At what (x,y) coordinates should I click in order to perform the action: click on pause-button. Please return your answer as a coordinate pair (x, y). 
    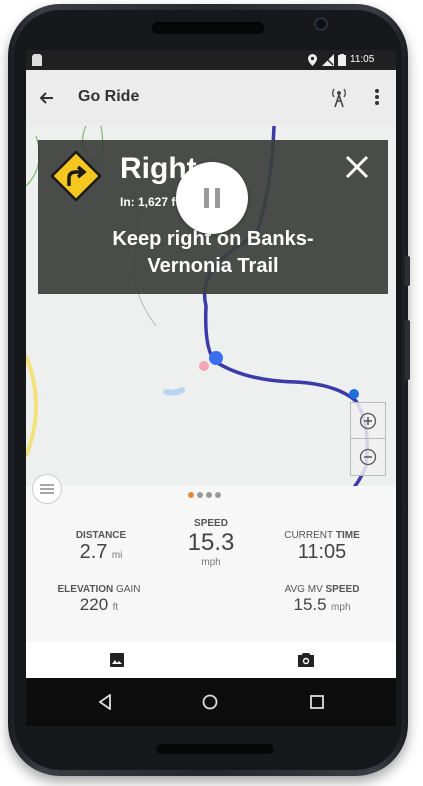
    Looking at the image, I should click on (212, 198).